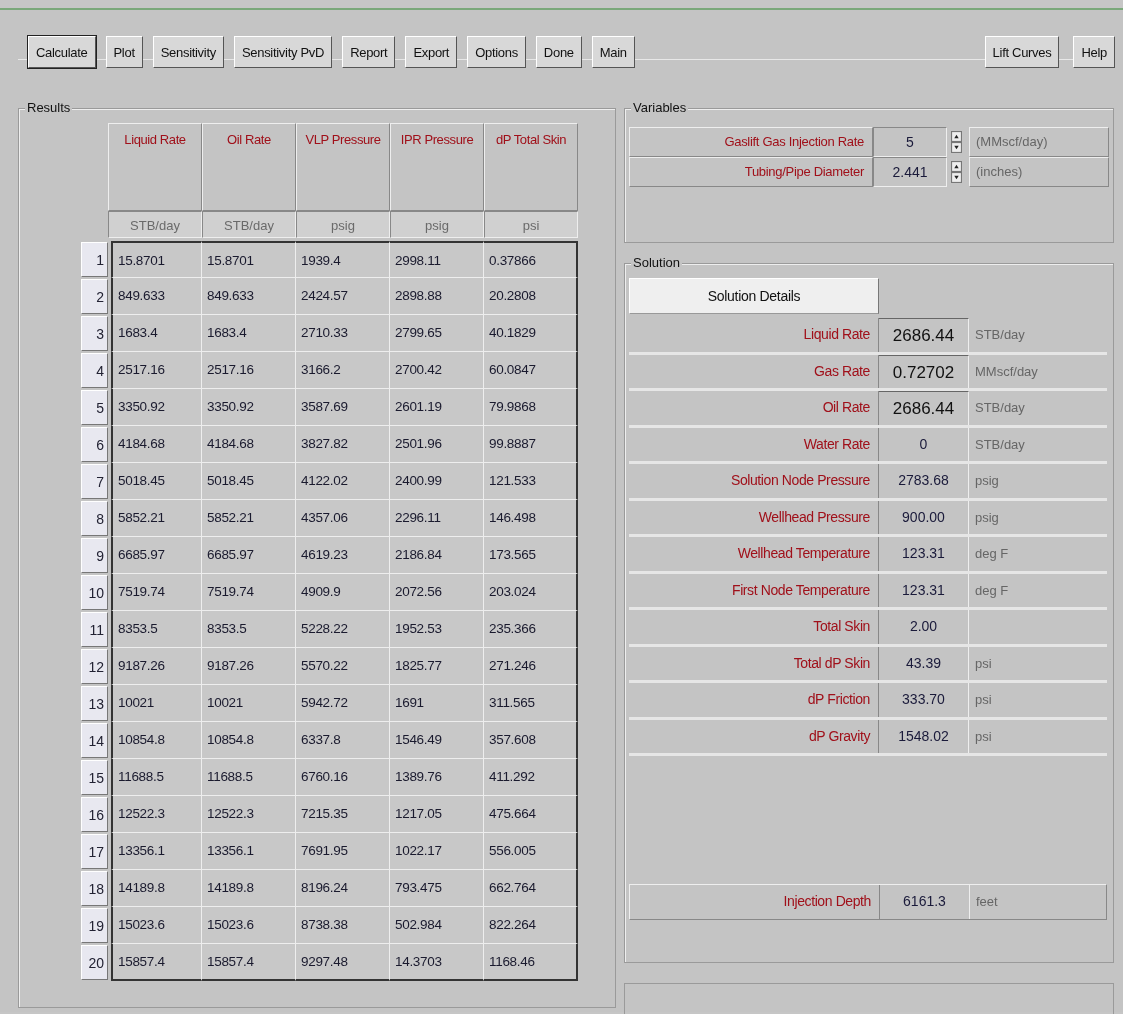 Image resolution: width=1123 pixels, height=1014 pixels. I want to click on table-cell: 822.264, so click(531, 925).